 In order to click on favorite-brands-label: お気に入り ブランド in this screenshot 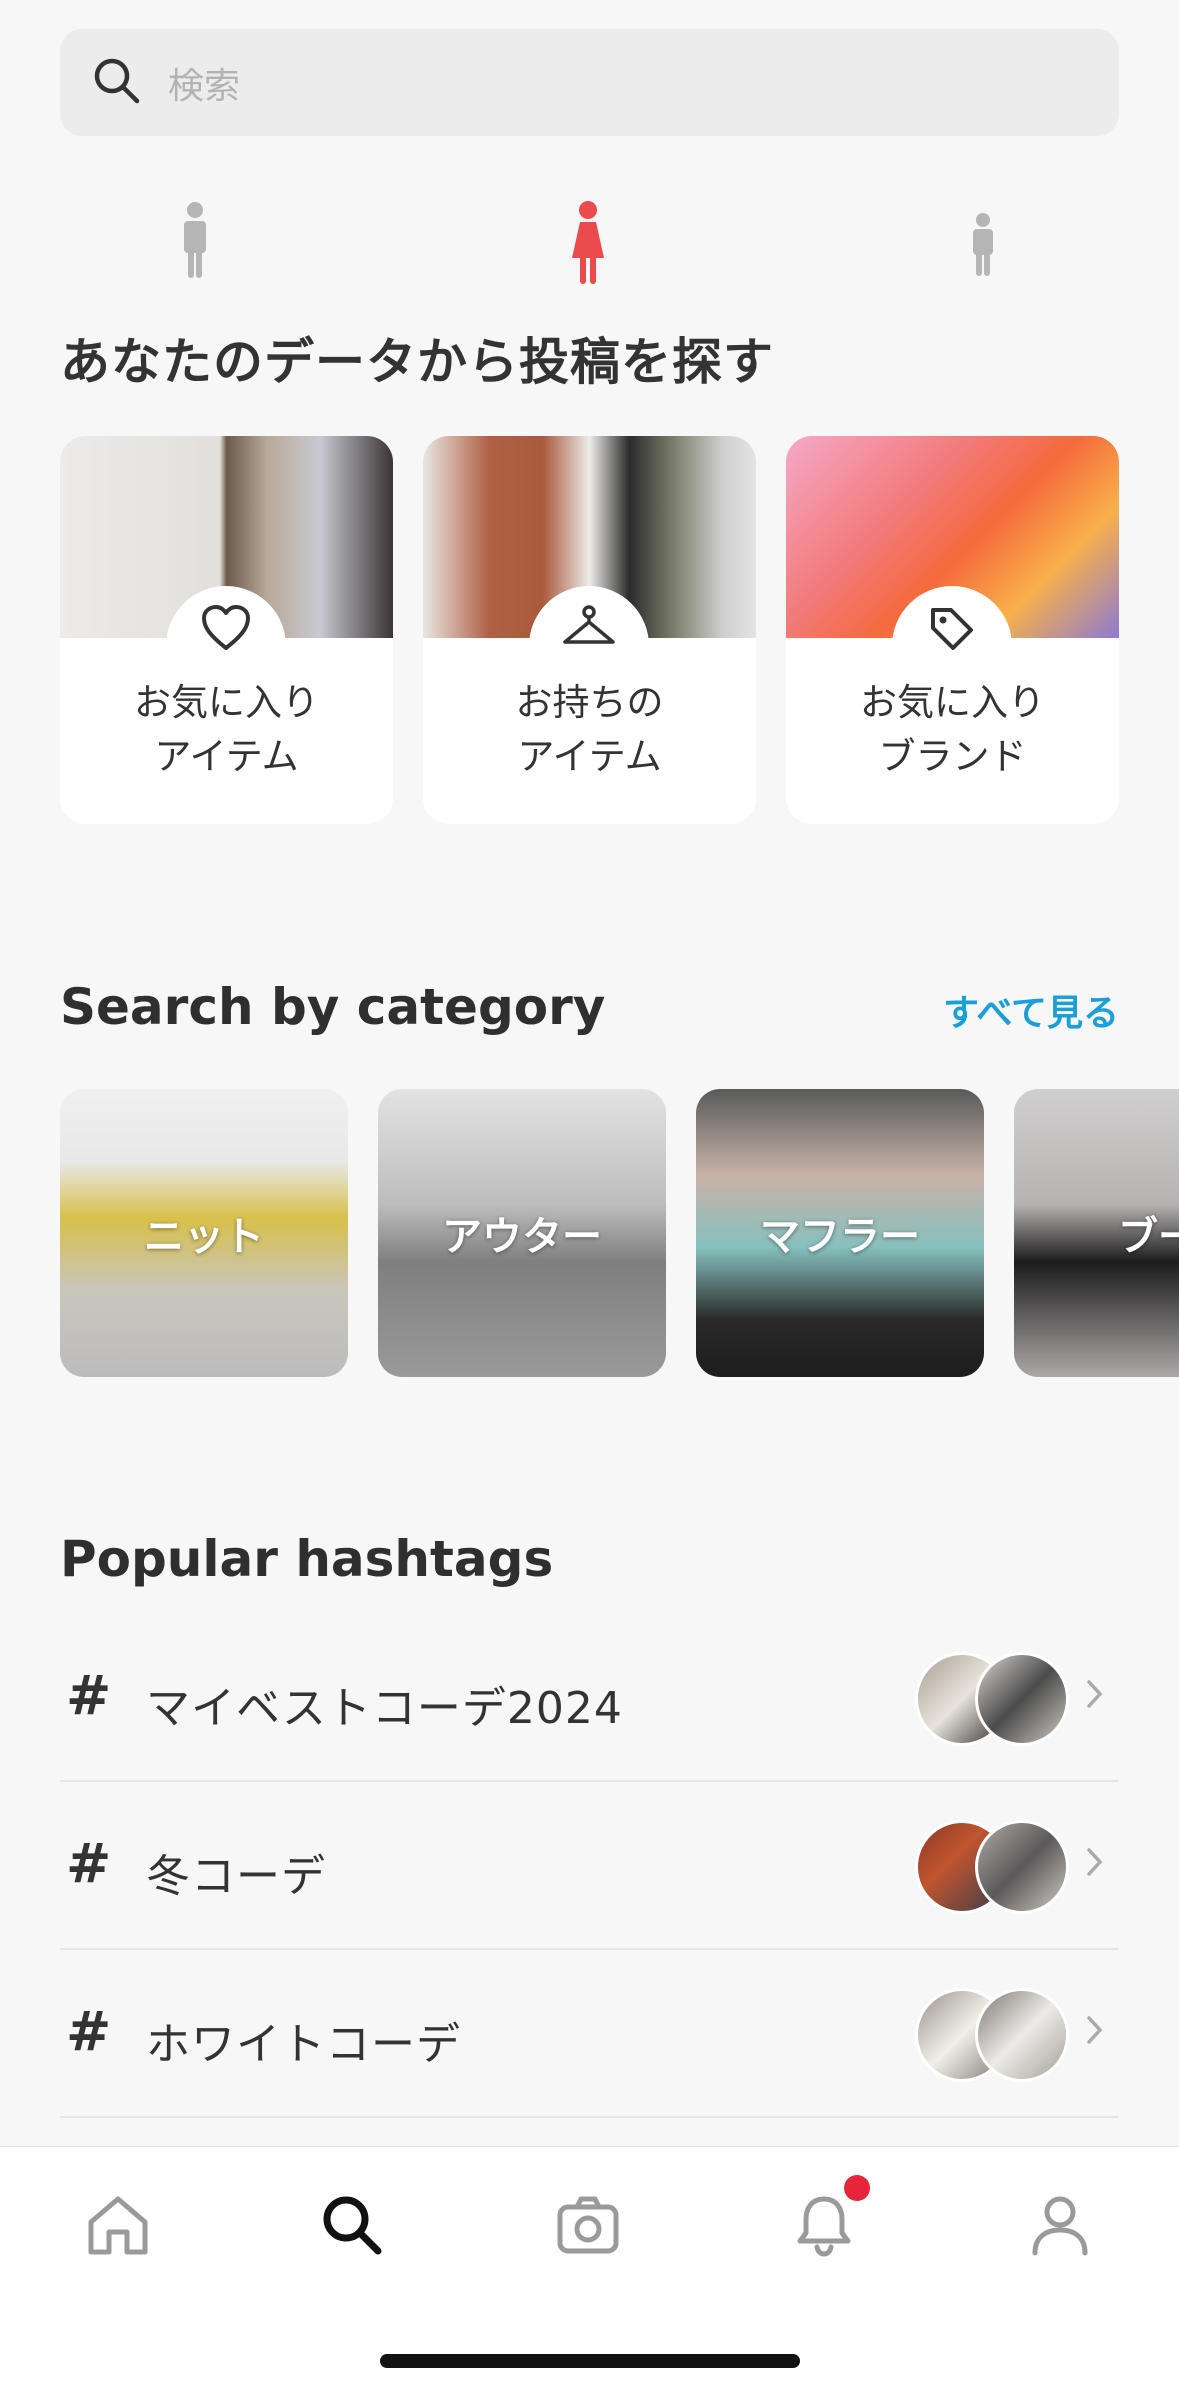, I will do `click(952, 729)`.